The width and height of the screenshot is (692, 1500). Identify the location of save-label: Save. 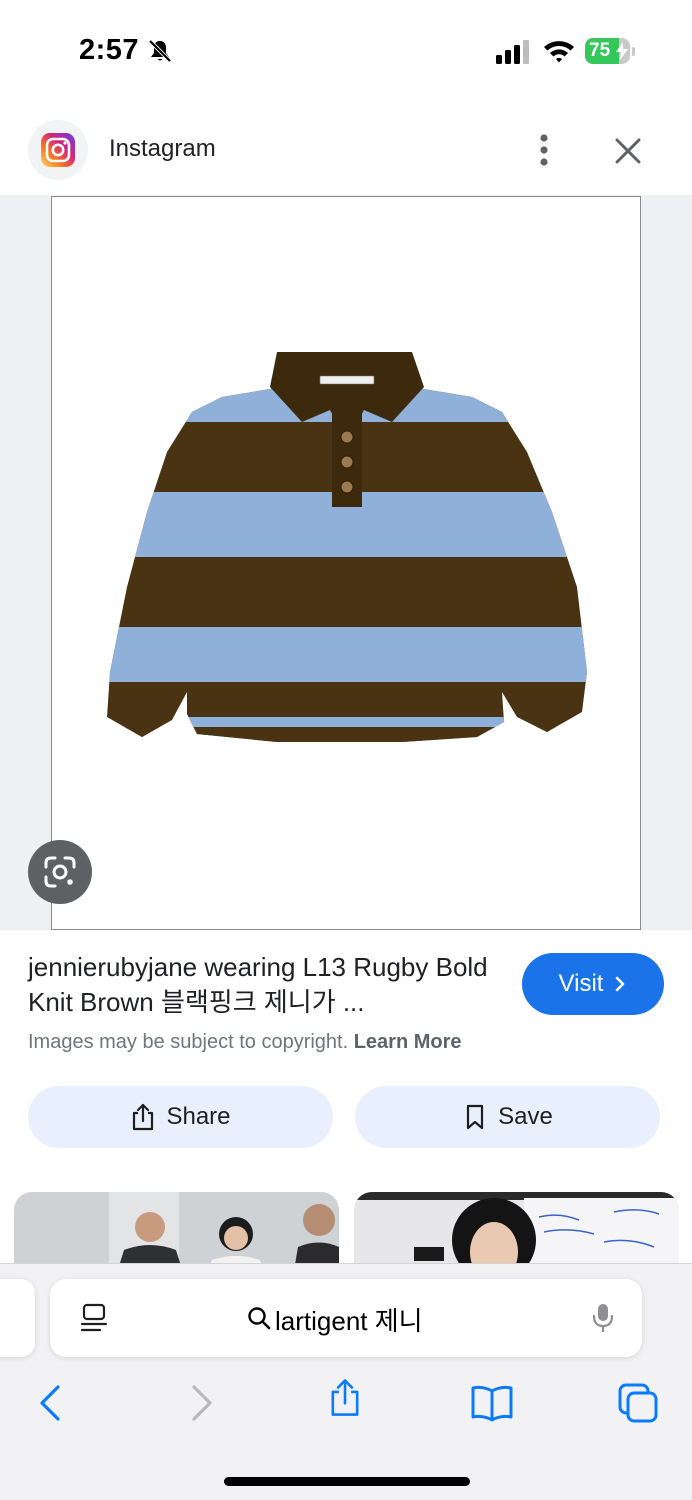
(525, 1116).